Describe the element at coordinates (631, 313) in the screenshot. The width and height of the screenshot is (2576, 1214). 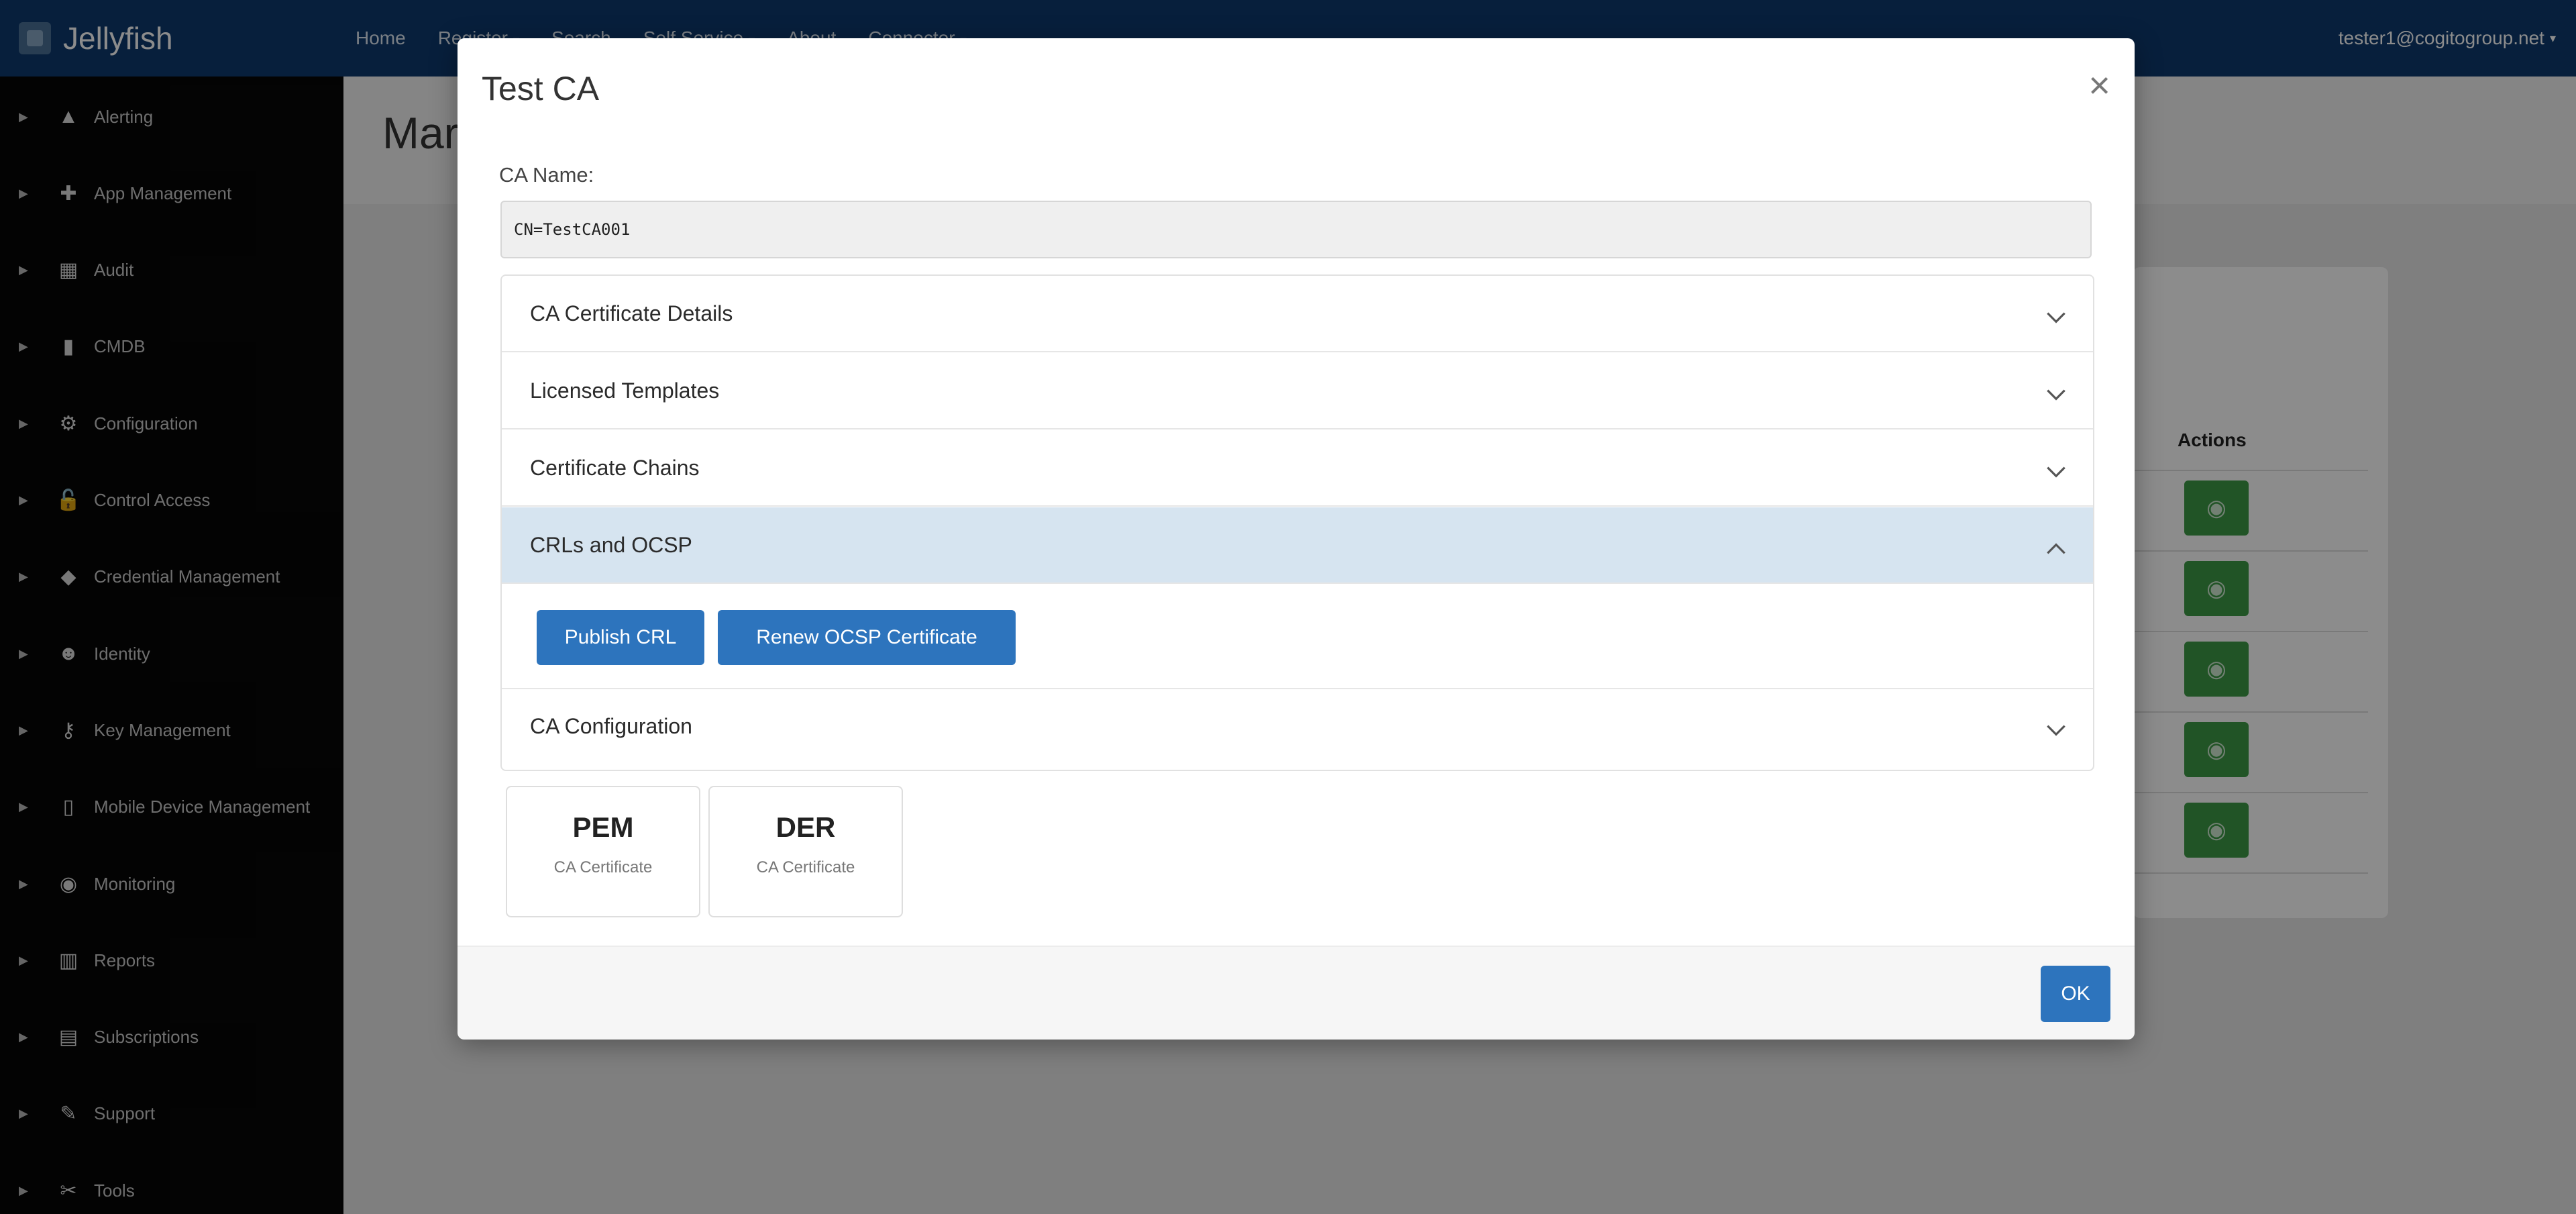
I see `section-label: CA Certificate Details` at that location.